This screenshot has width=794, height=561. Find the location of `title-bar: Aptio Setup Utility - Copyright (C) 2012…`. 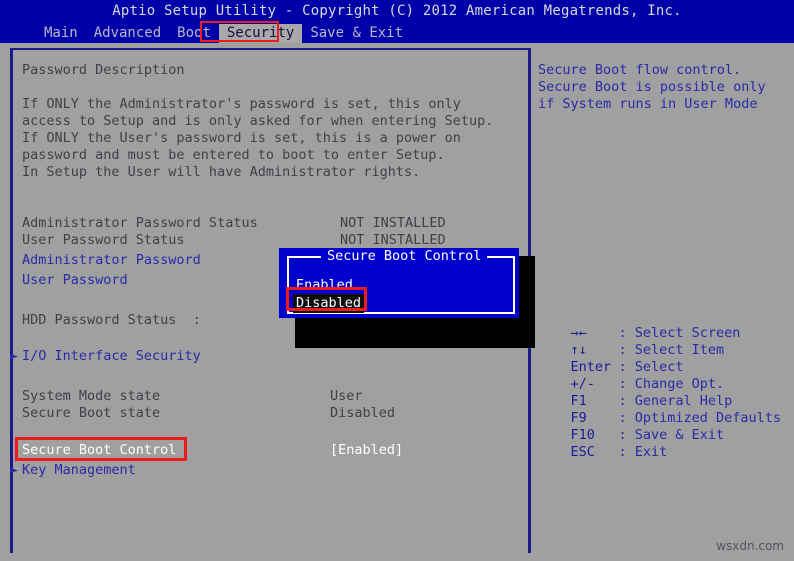

title-bar: Aptio Setup Utility - Copyright (C) 2012… is located at coordinates (397, 21).